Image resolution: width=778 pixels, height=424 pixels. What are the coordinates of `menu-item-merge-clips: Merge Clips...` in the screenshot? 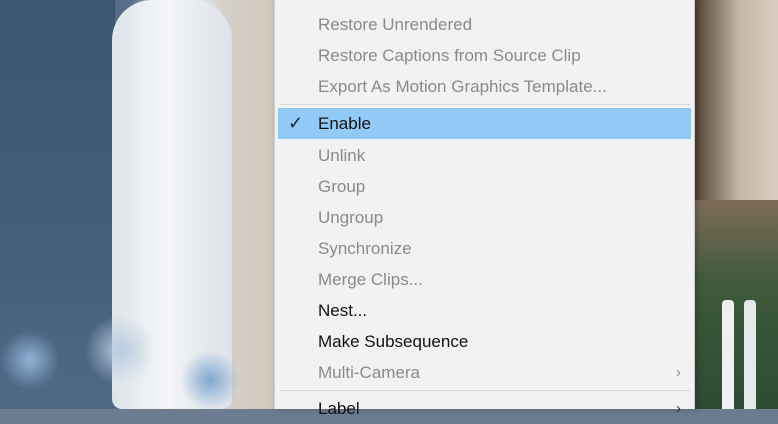 It's located at (484, 279).